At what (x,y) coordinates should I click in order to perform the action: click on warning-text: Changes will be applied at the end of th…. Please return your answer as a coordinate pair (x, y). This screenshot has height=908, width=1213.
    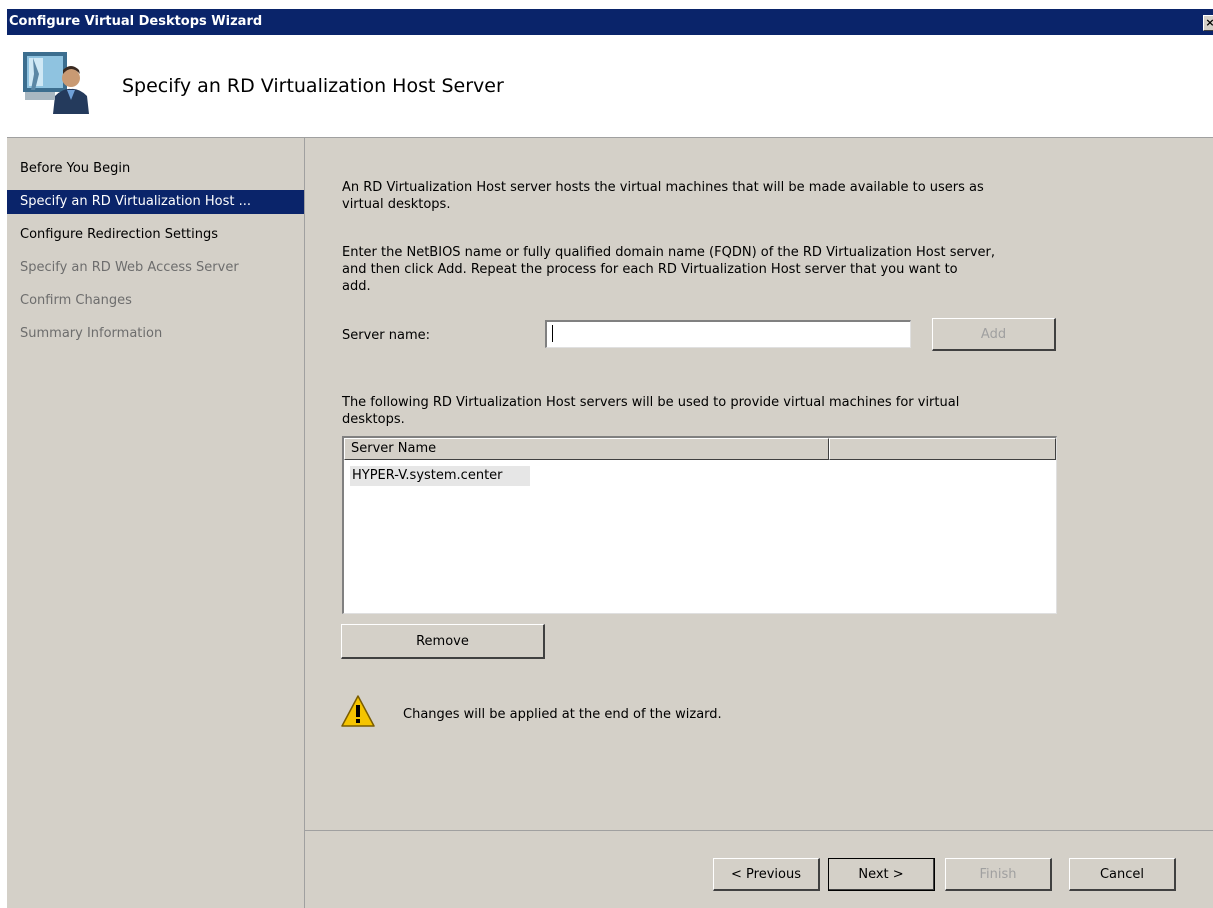
    Looking at the image, I should click on (562, 714).